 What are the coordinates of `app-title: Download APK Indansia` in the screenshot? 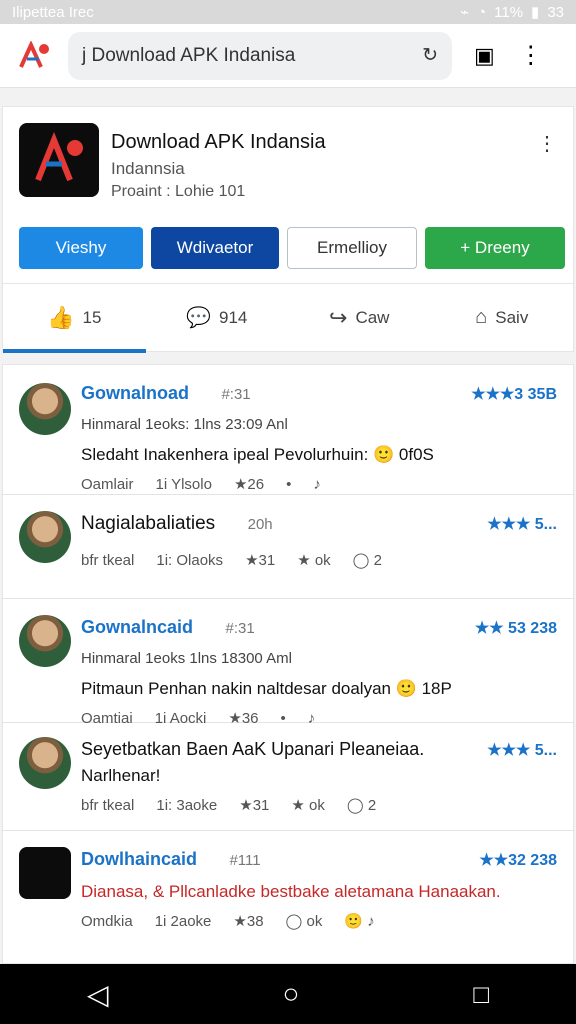 It's located at (218, 142).